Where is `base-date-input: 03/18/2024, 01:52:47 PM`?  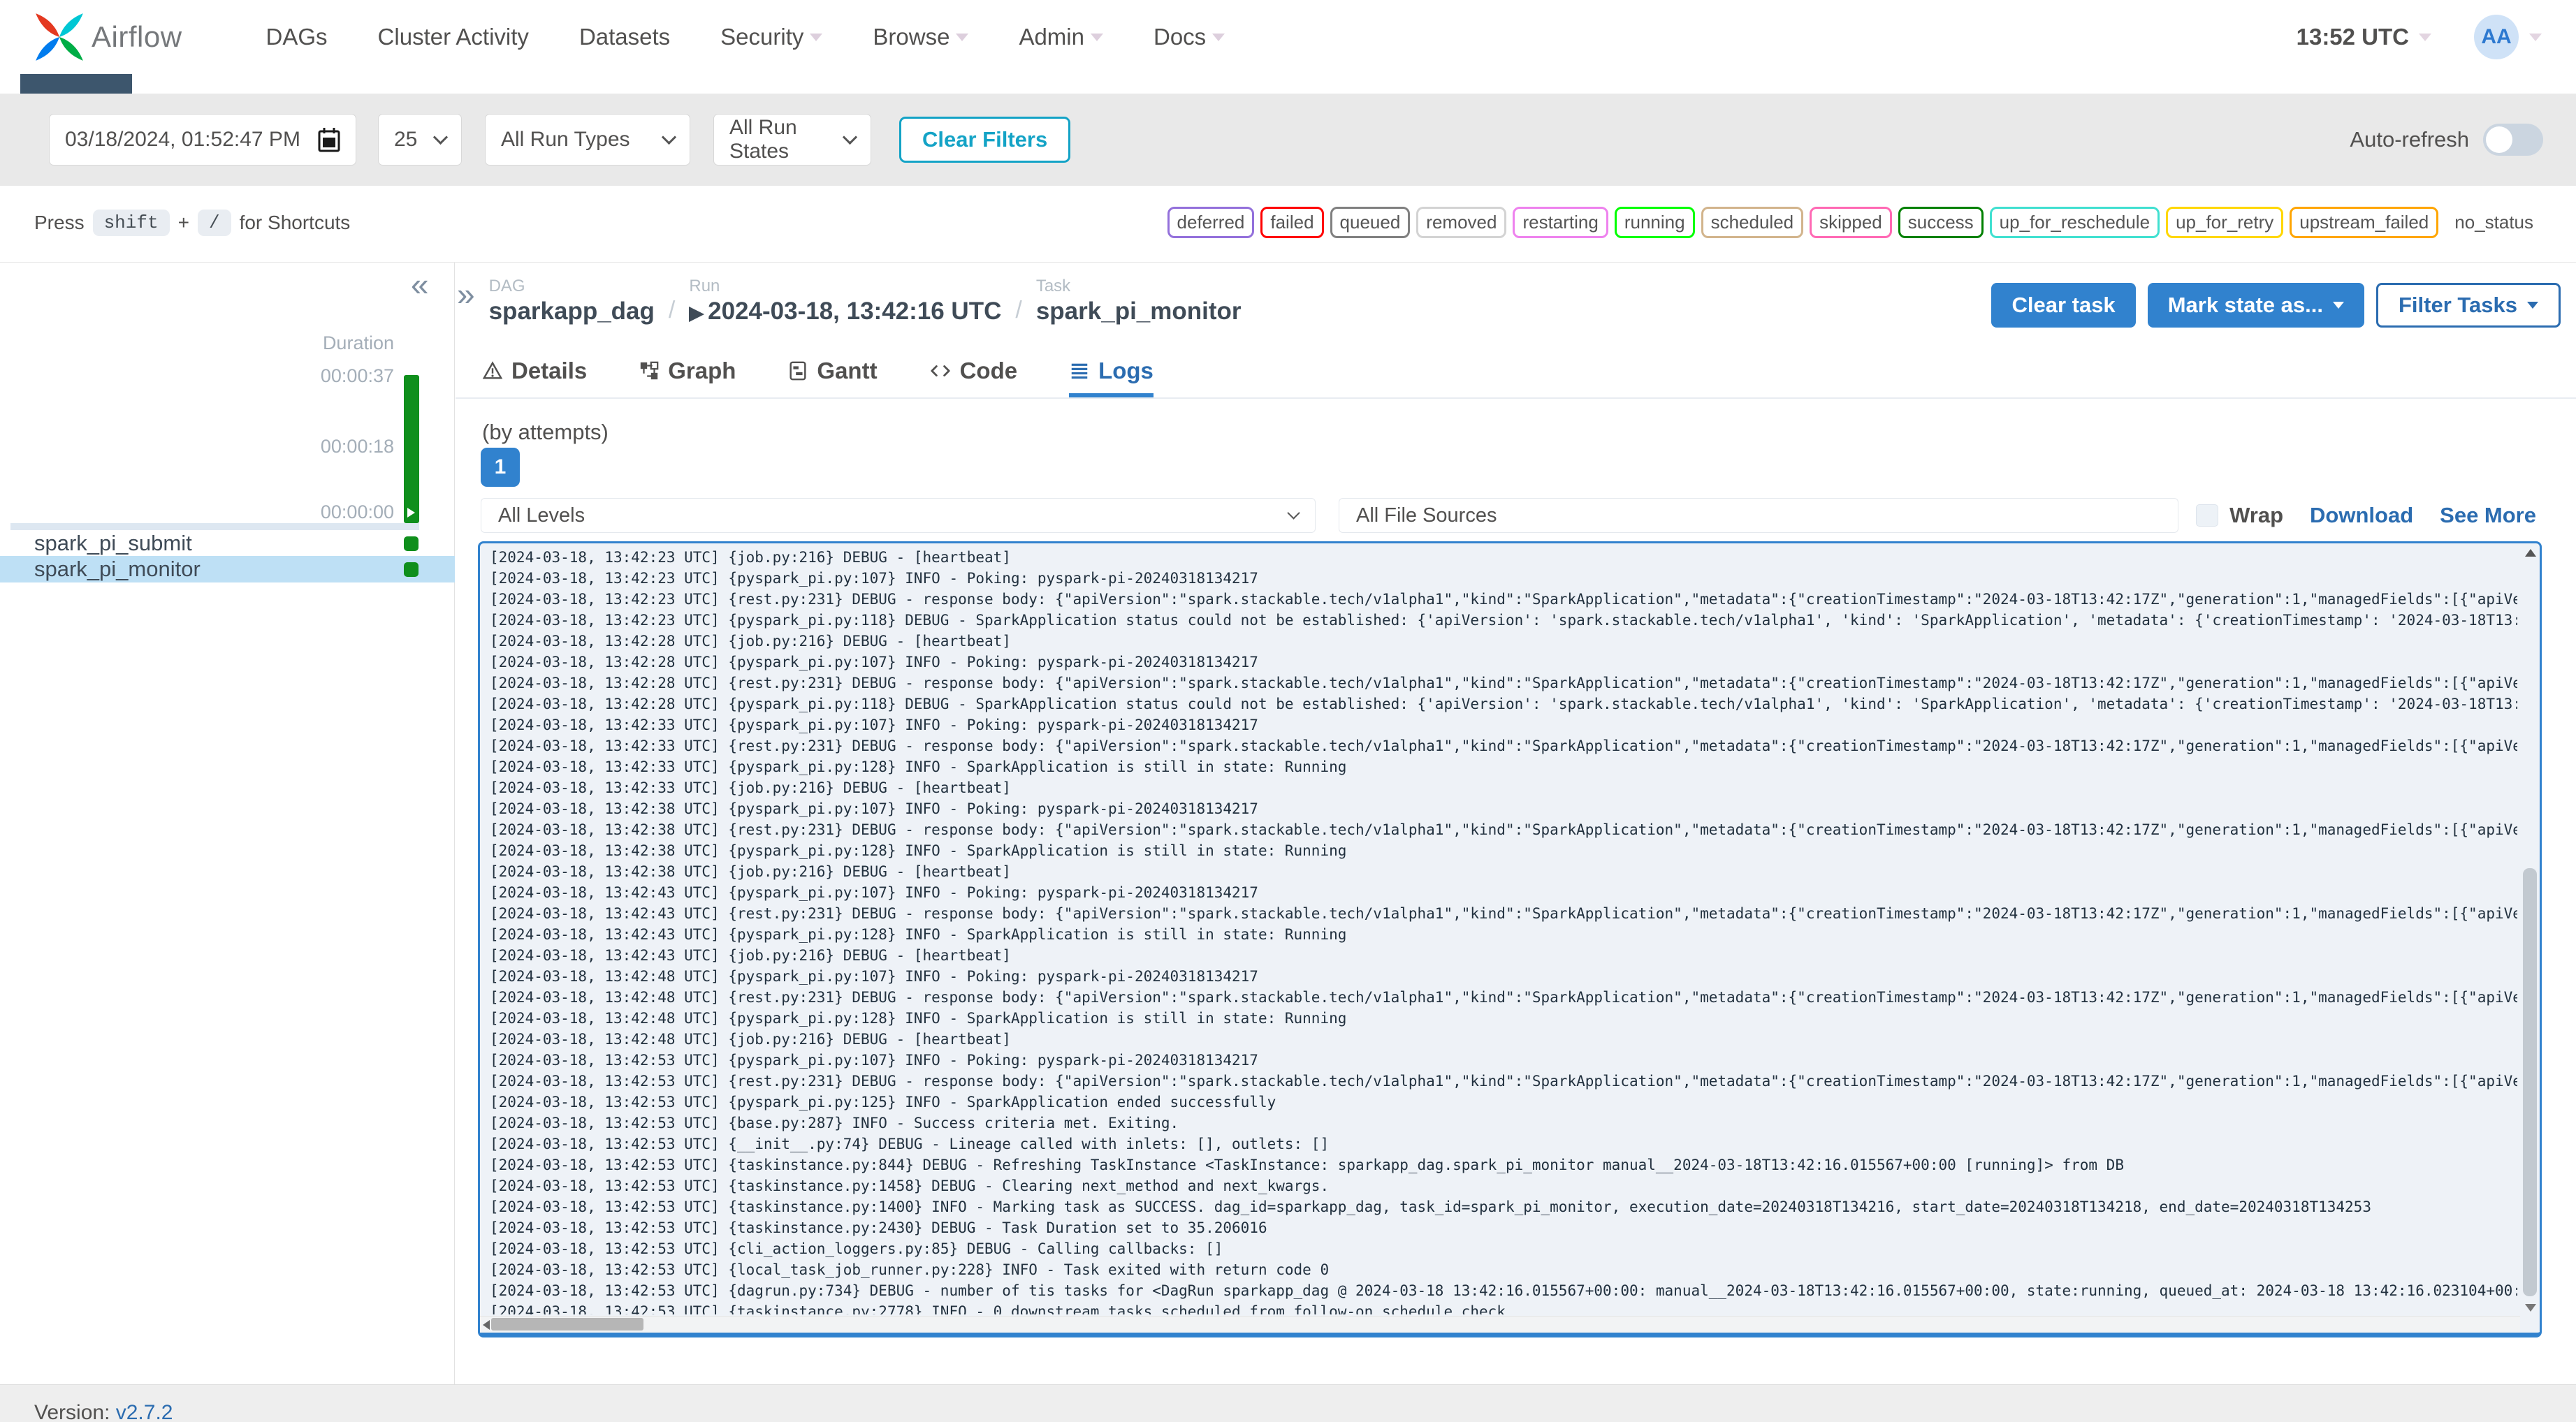 base-date-input: 03/18/2024, 01:52:47 PM is located at coordinates (202, 140).